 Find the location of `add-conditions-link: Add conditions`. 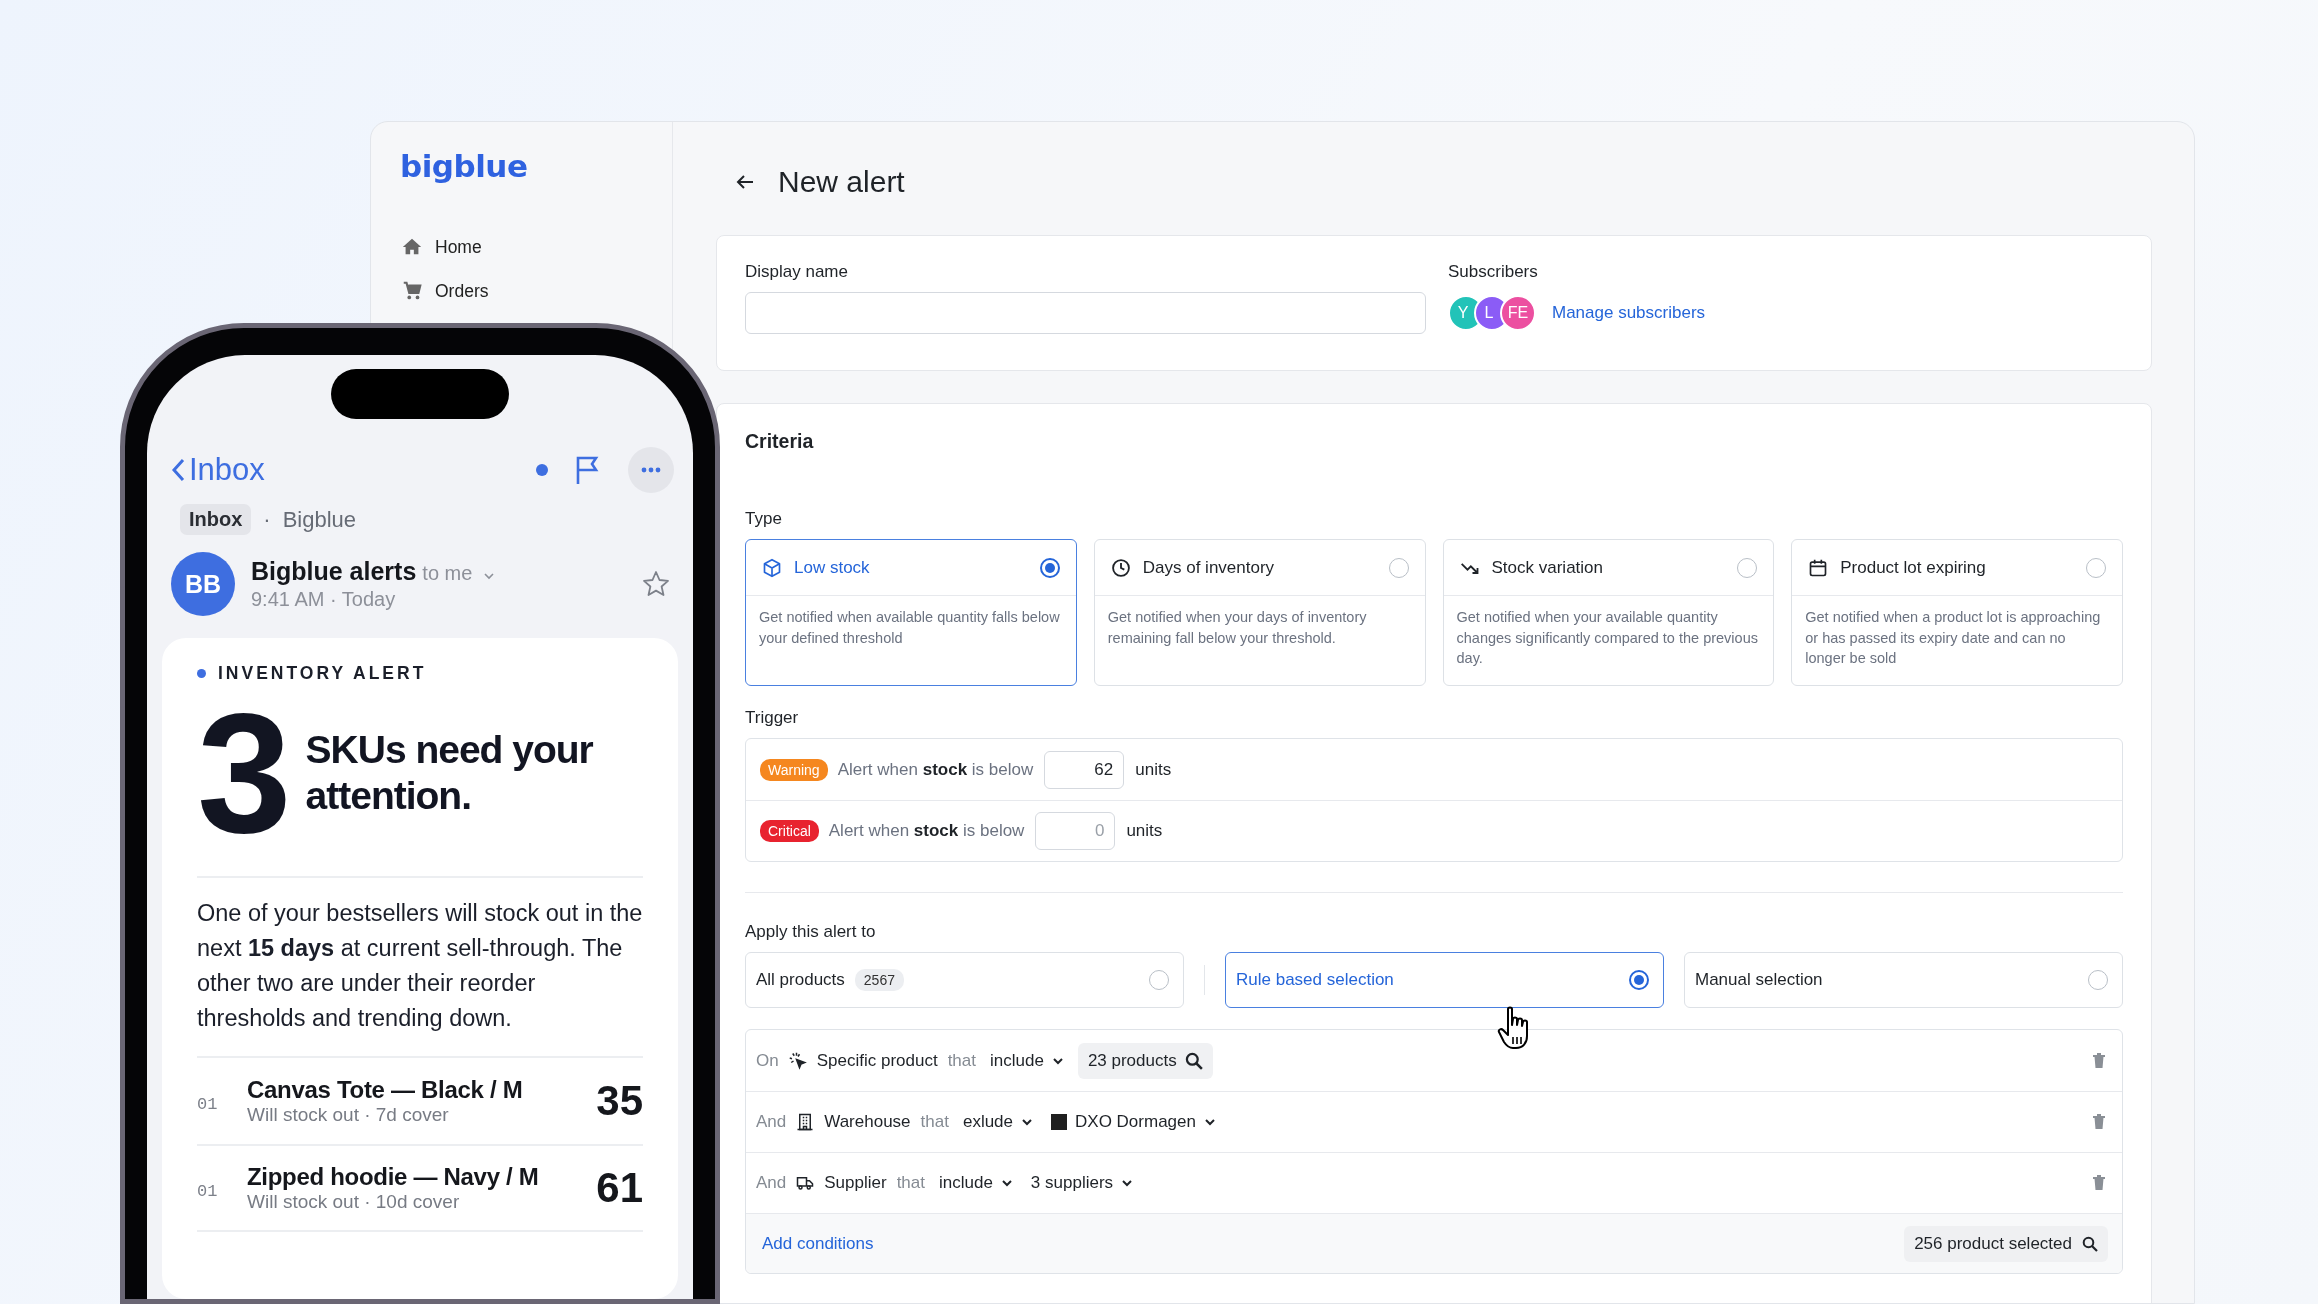

add-conditions-link: Add conditions is located at coordinates (818, 1243).